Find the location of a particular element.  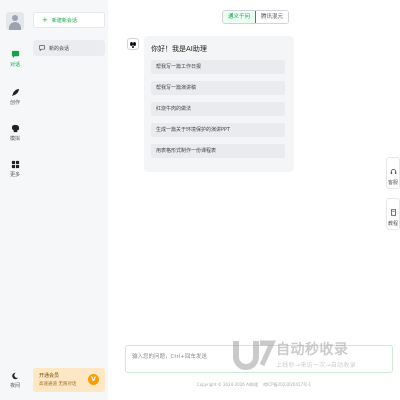

suggestion-item: 生成一篇关于环境保护的演讲PPT is located at coordinates (218, 130).